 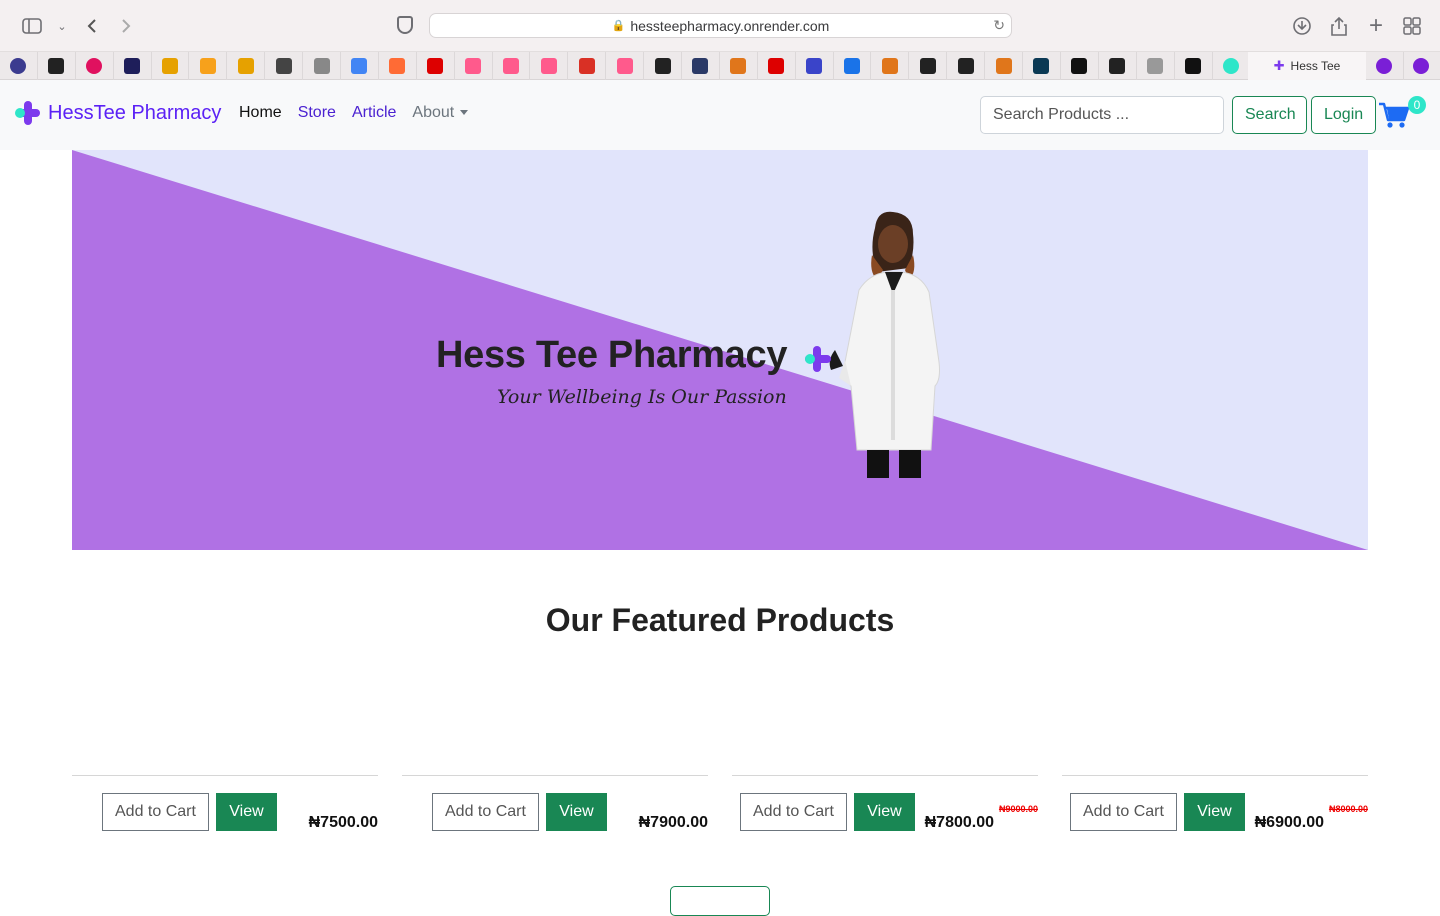 I want to click on active-tab-title: Hess Tee, so click(x=1315, y=66).